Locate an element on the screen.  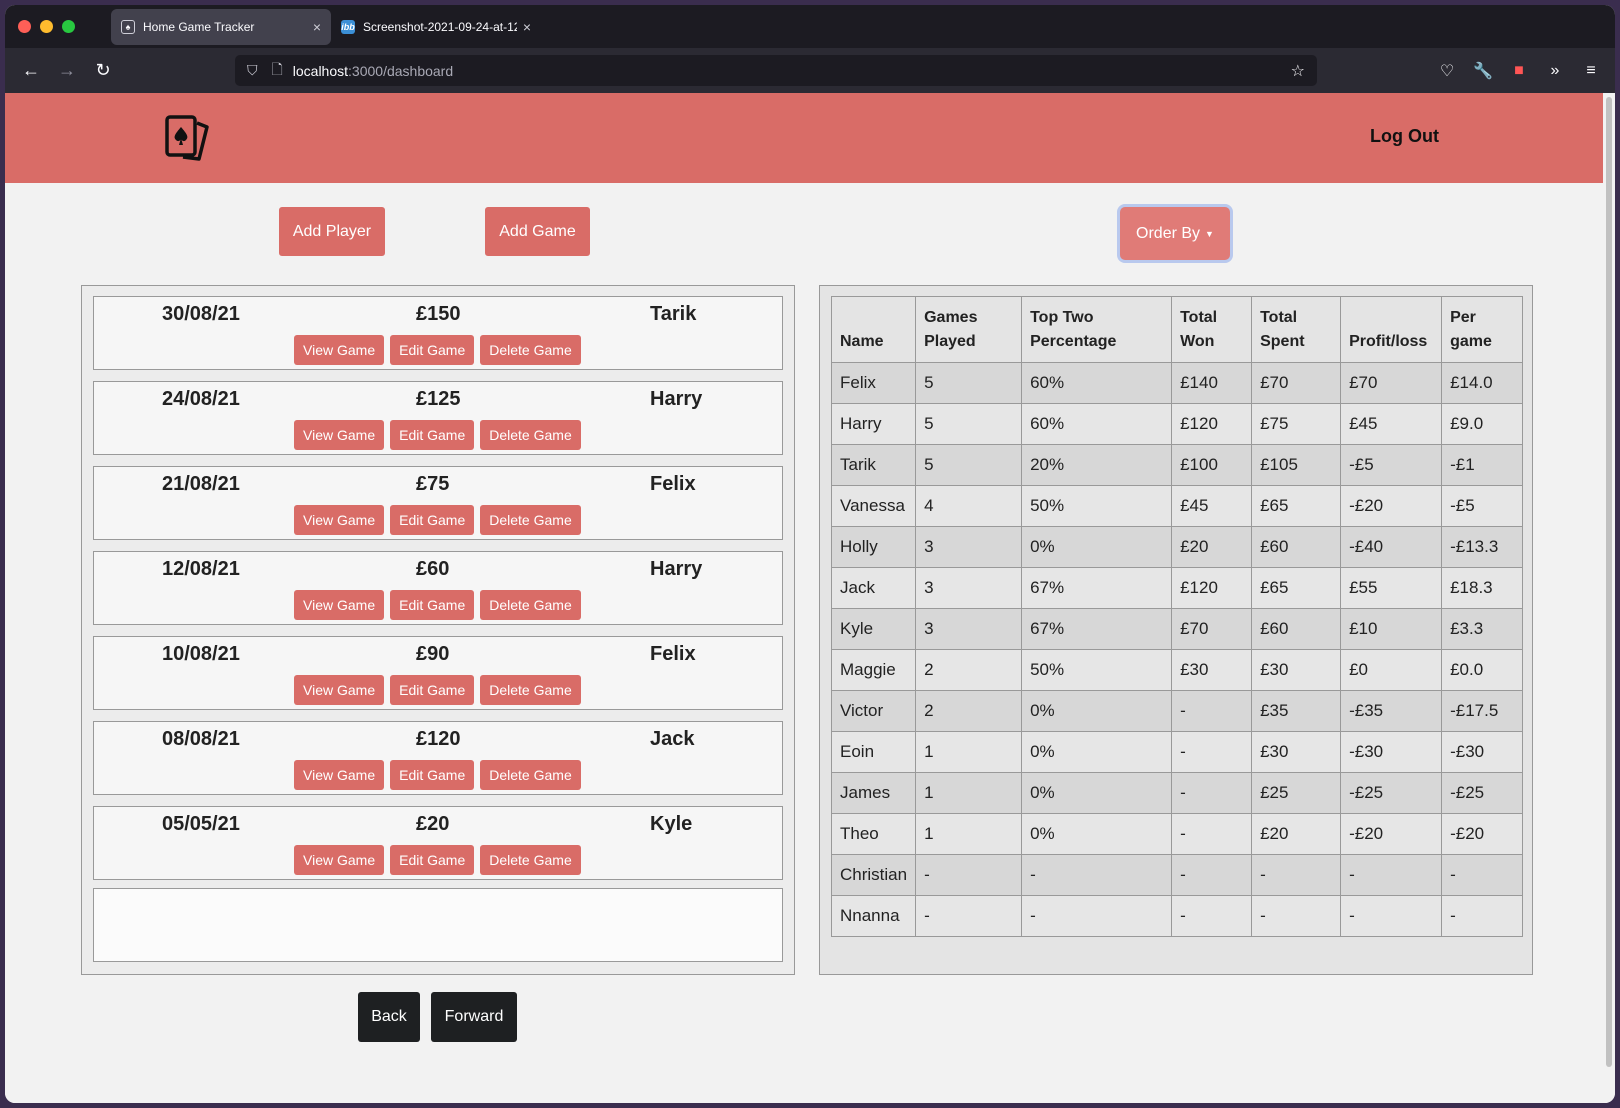
cell-name: James is located at coordinates (873, 793).